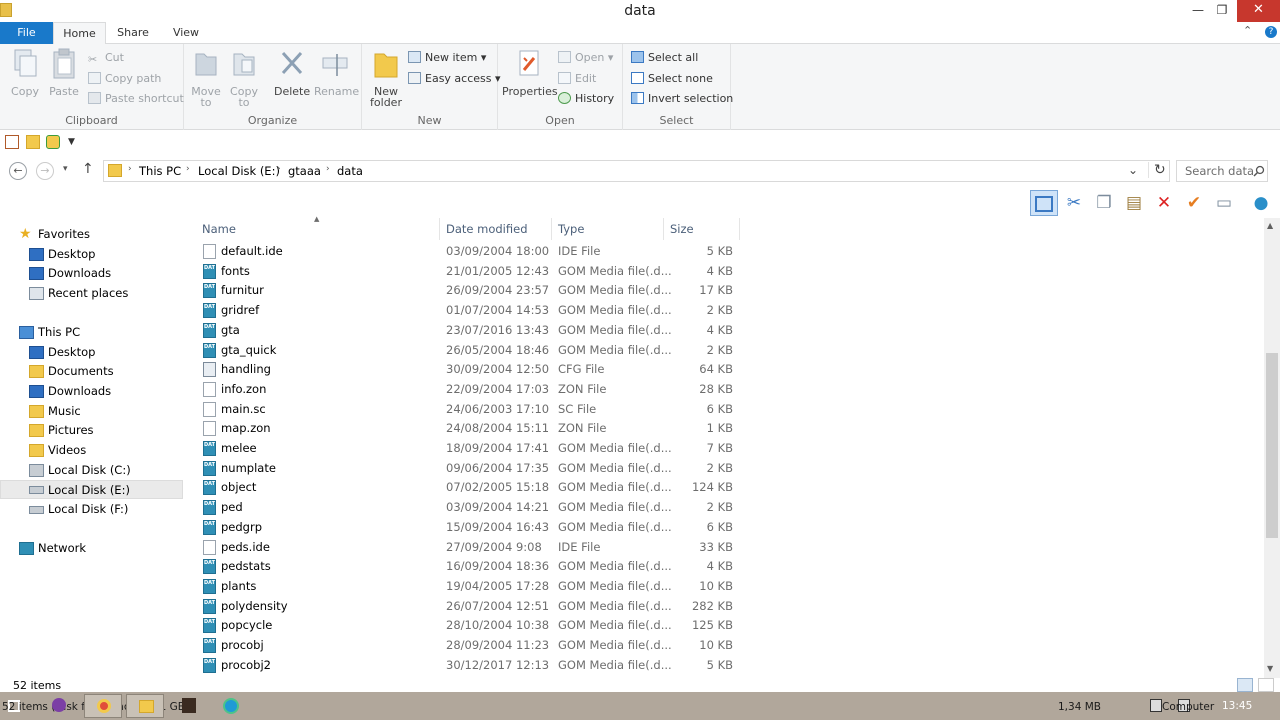 The image size is (1280, 720). What do you see at coordinates (1164, 203) in the screenshot?
I see `delete-icon: ✕` at bounding box center [1164, 203].